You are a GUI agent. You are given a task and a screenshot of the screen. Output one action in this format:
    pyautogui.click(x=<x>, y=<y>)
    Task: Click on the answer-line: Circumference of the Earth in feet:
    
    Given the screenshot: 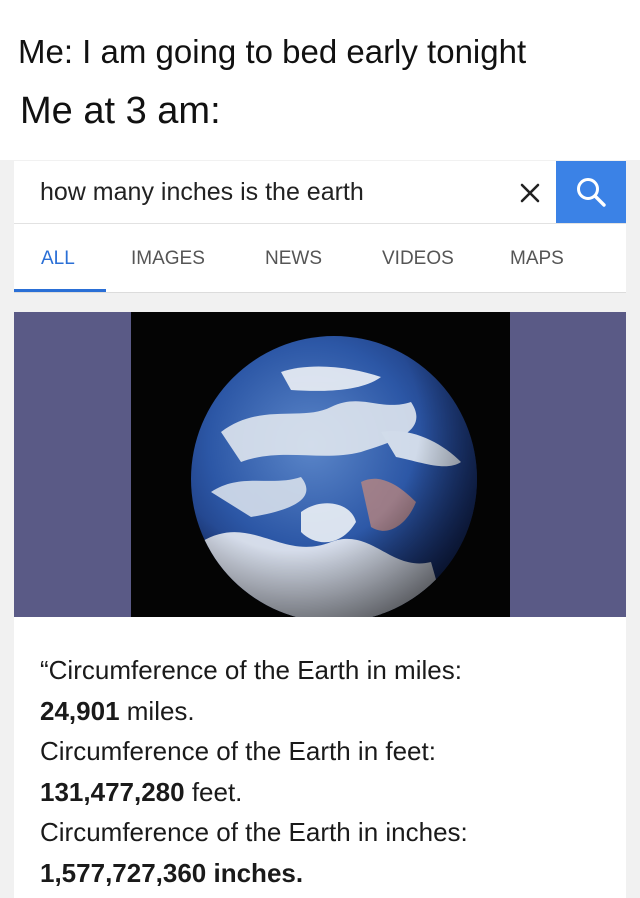 What is the action you would take?
    pyautogui.click(x=238, y=751)
    